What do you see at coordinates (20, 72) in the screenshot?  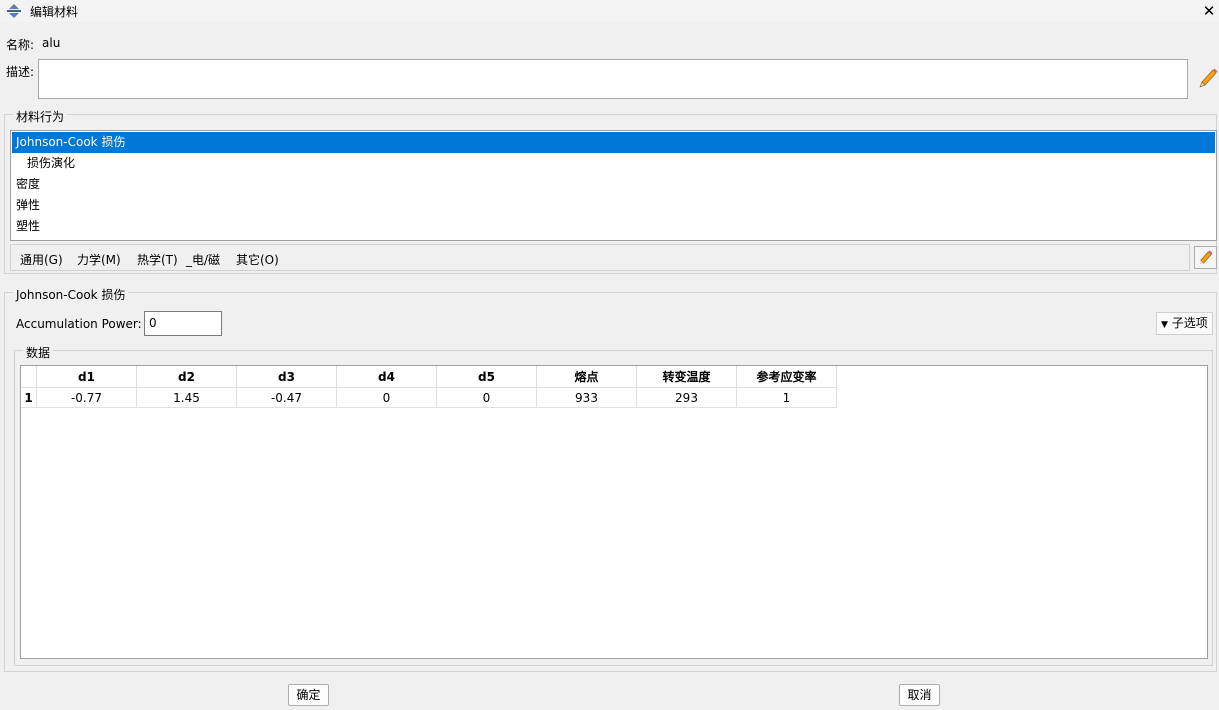 I see `description-label: 描述:` at bounding box center [20, 72].